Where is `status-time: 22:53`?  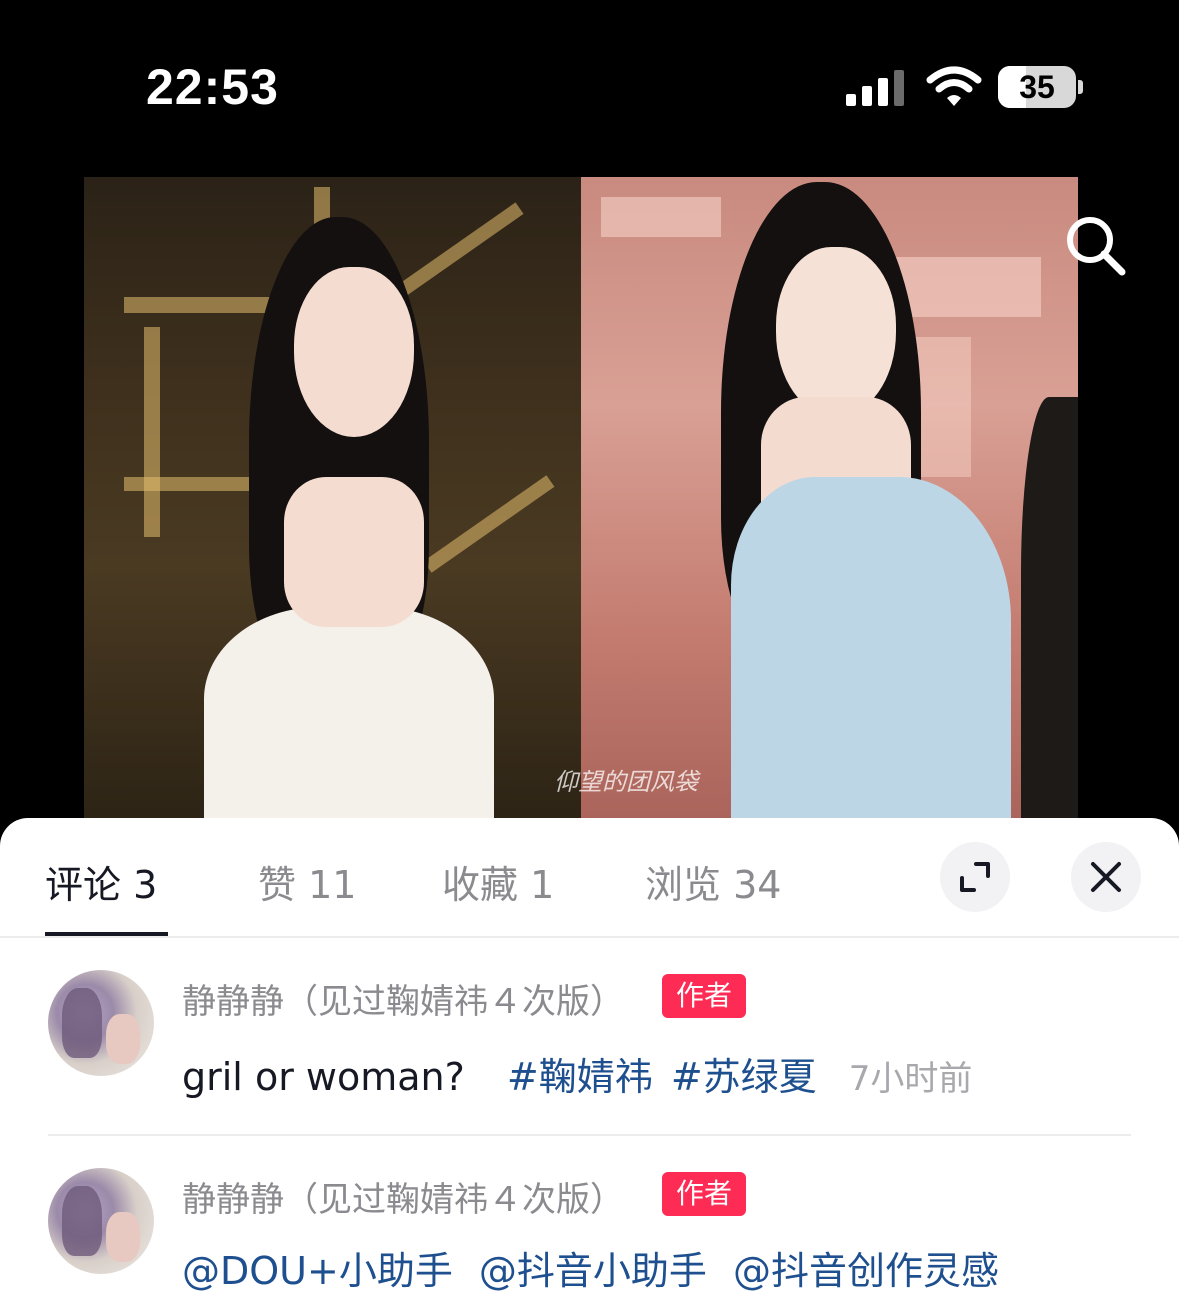
status-time: 22:53 is located at coordinates (212, 87).